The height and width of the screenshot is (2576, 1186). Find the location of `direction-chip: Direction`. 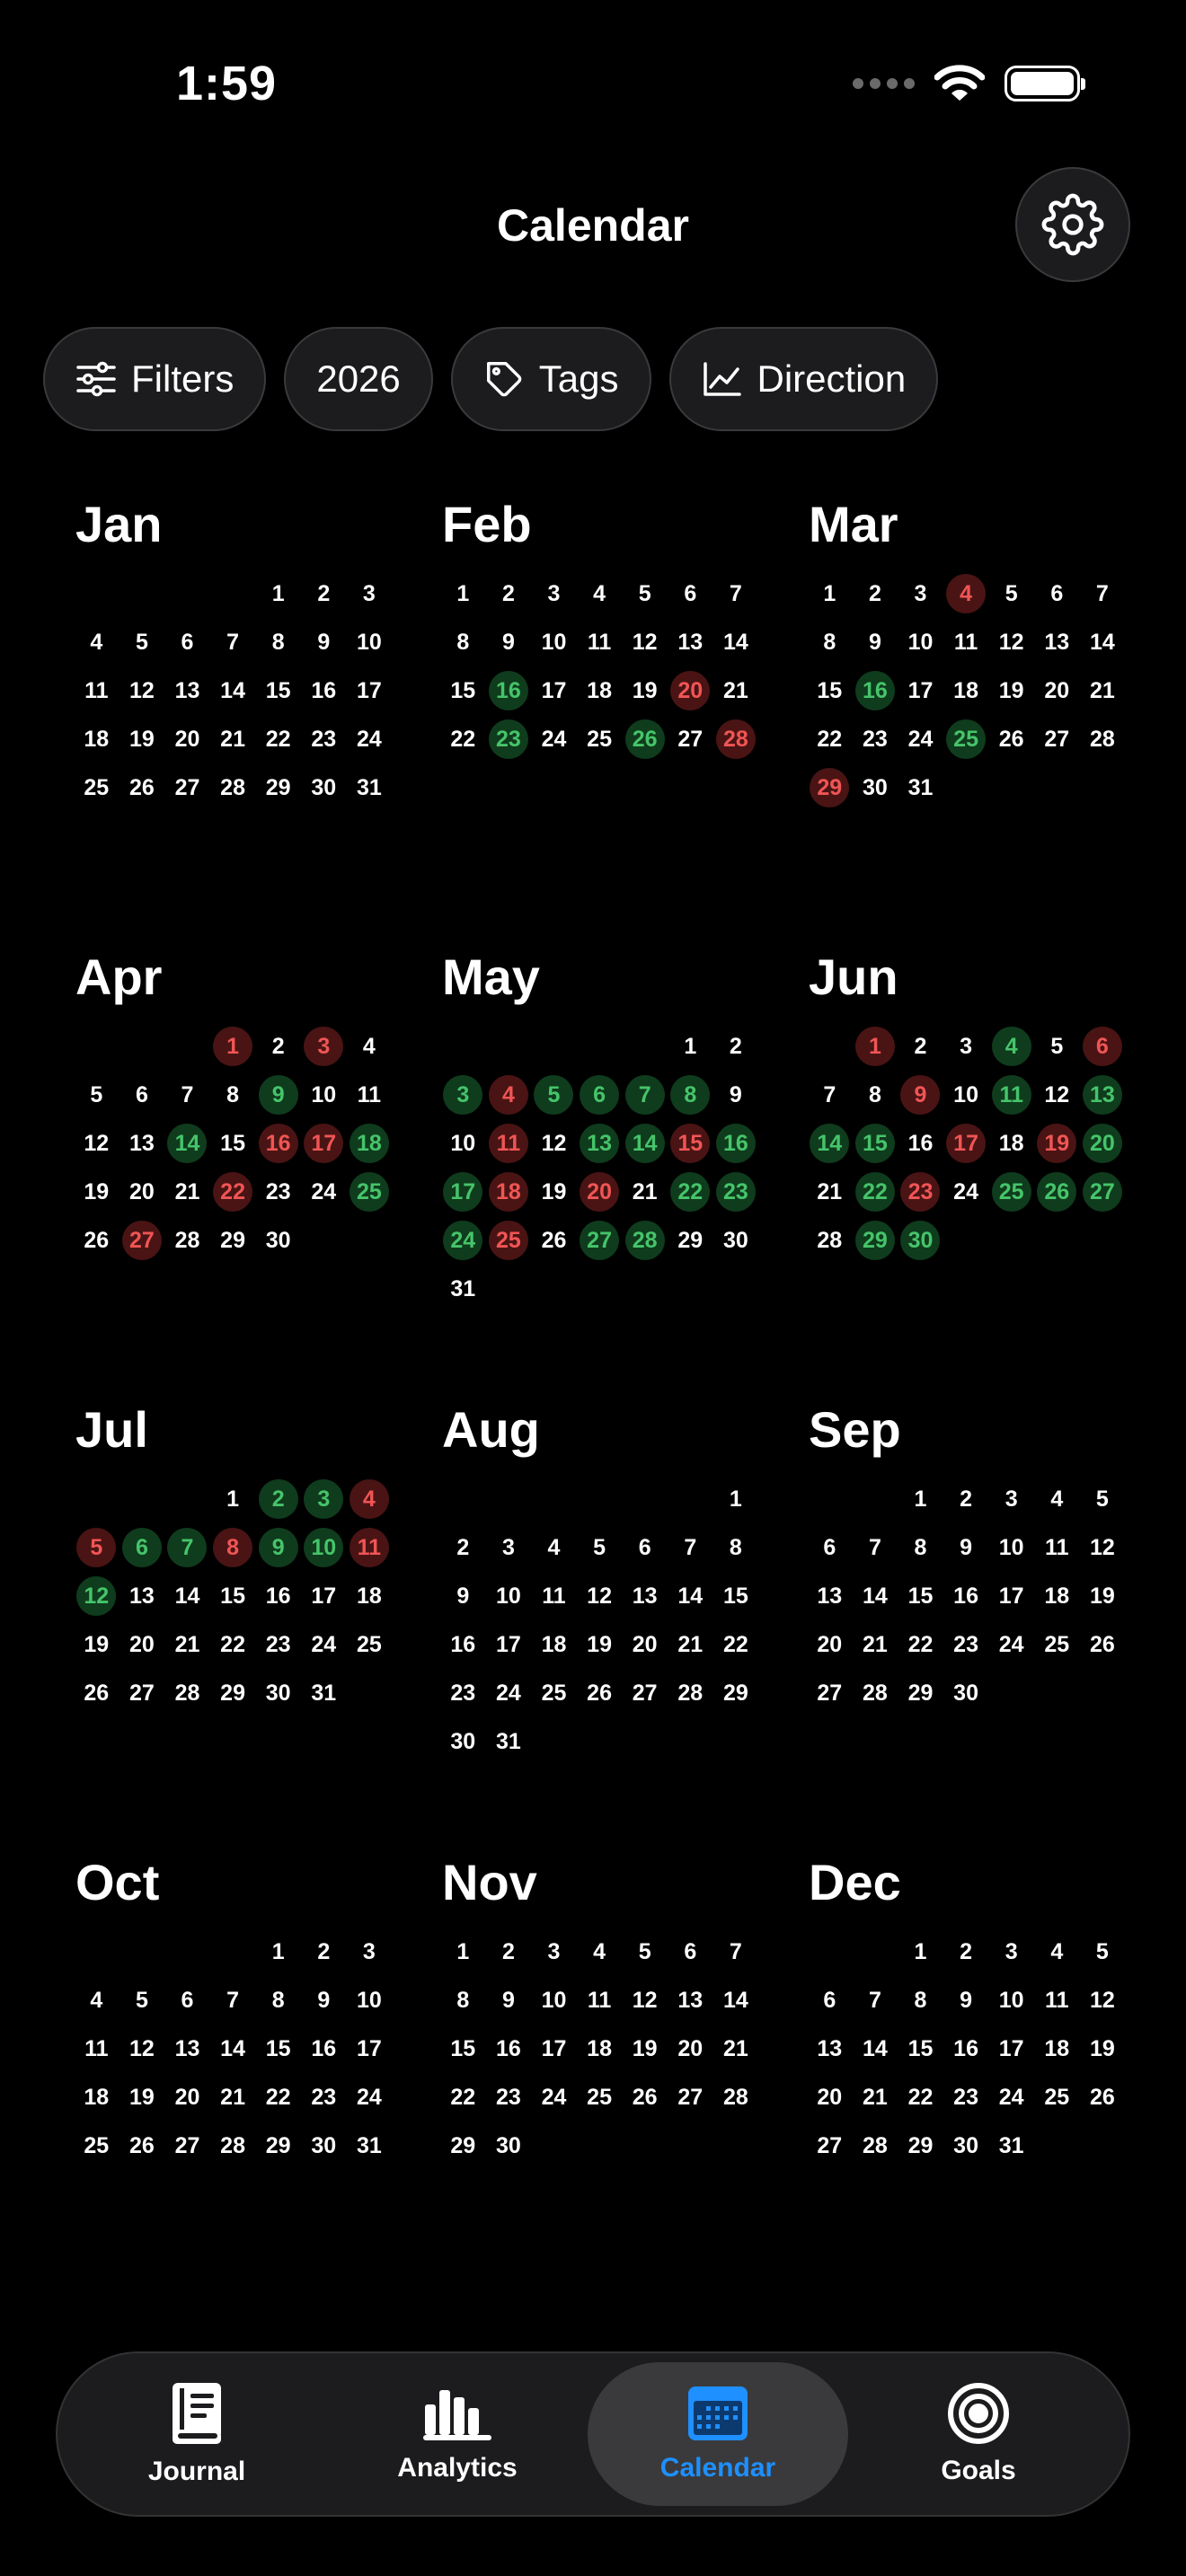

direction-chip: Direction is located at coordinates (803, 379).